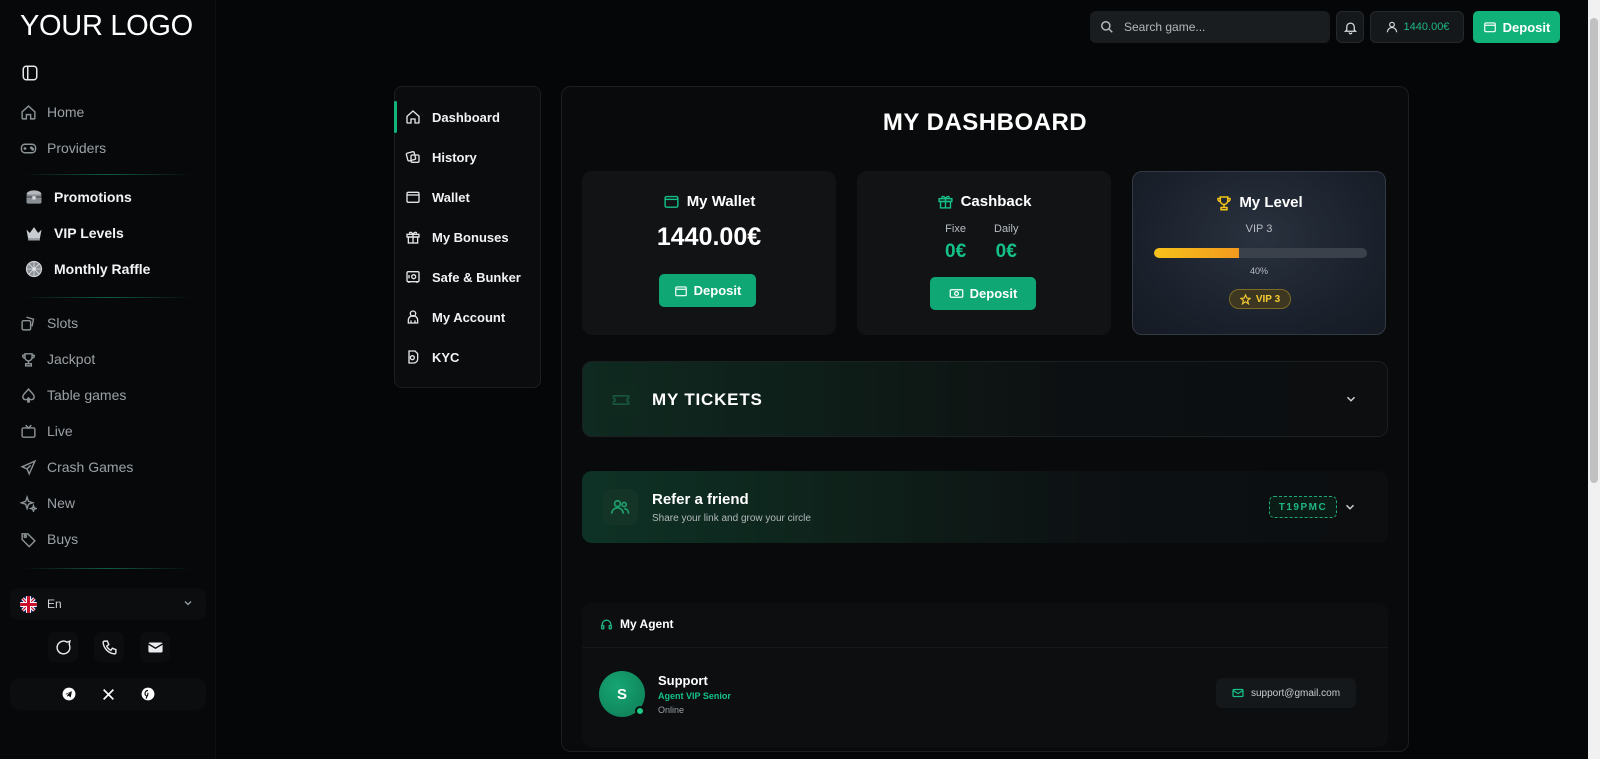 The height and width of the screenshot is (759, 1600). What do you see at coordinates (621, 694) in the screenshot?
I see `avatar-initial: S` at bounding box center [621, 694].